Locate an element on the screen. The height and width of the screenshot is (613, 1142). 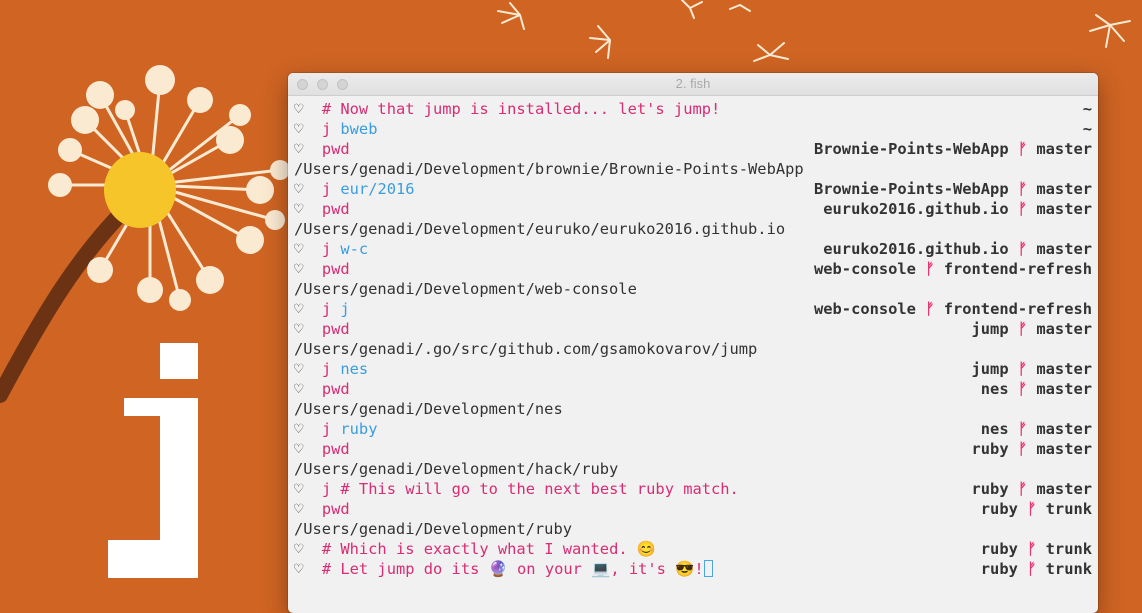
line-content: ♡ j ruby is located at coordinates (637, 429).